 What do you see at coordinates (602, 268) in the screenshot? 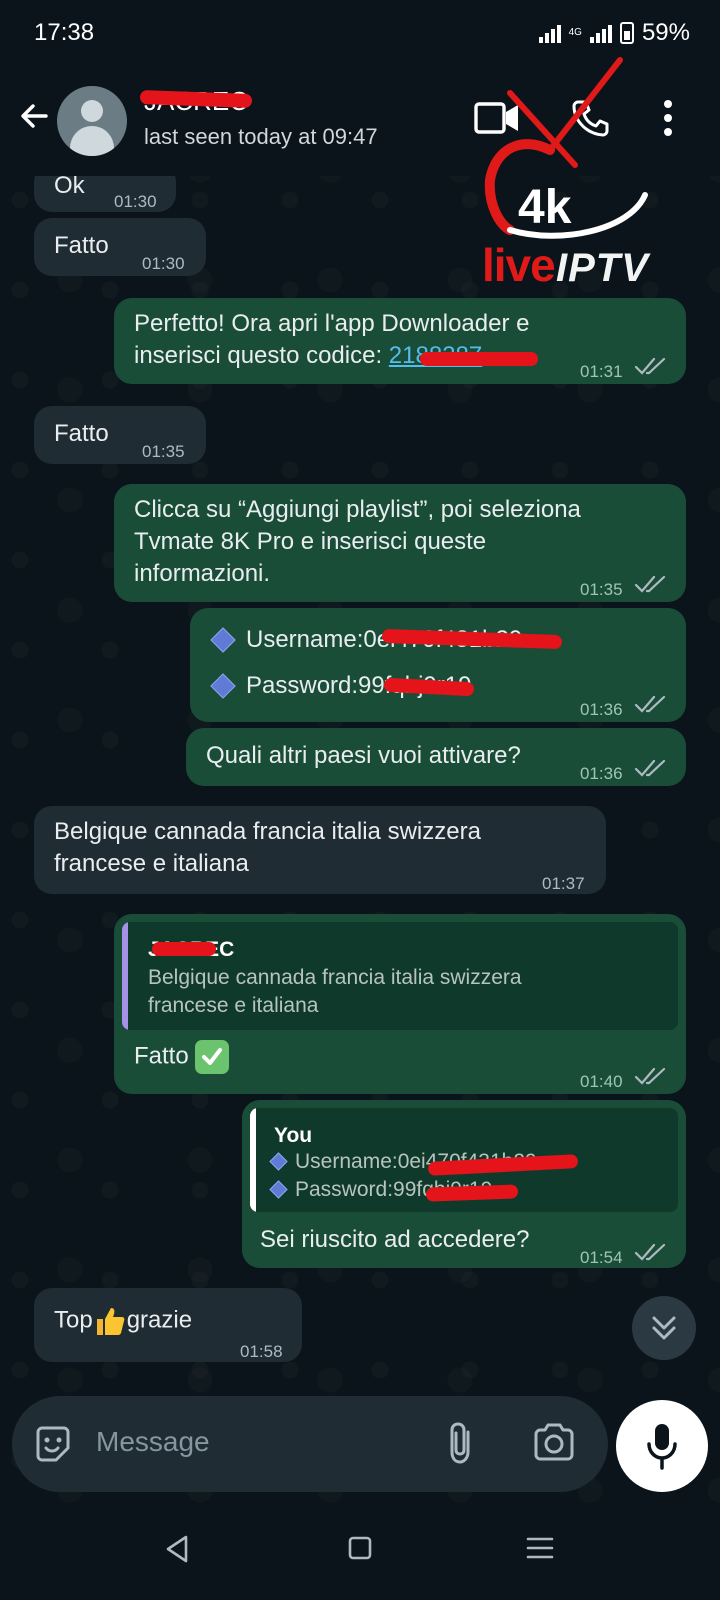
I see `watermark-iptv: IPTV` at bounding box center [602, 268].